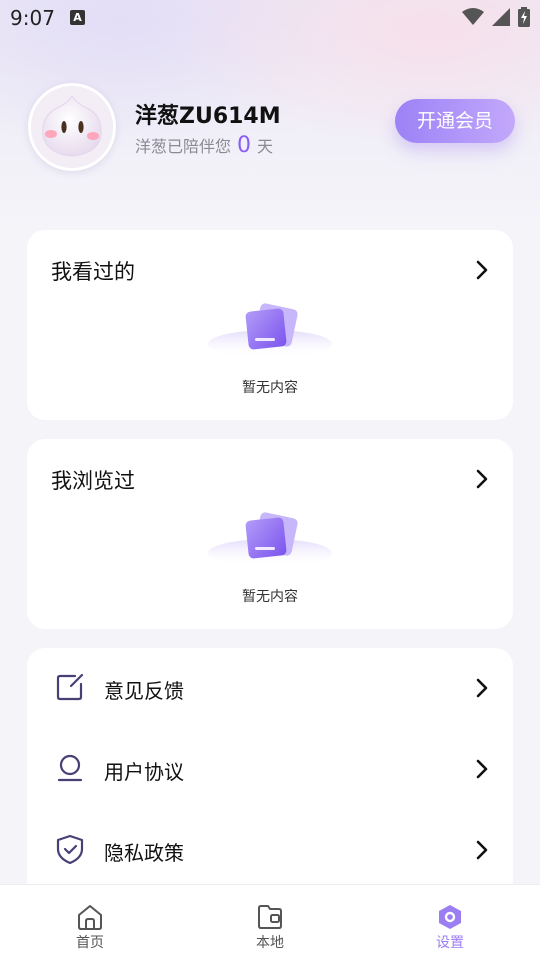 The width and height of the screenshot is (540, 960). What do you see at coordinates (32, 18) in the screenshot?
I see `status-time: 9:07` at bounding box center [32, 18].